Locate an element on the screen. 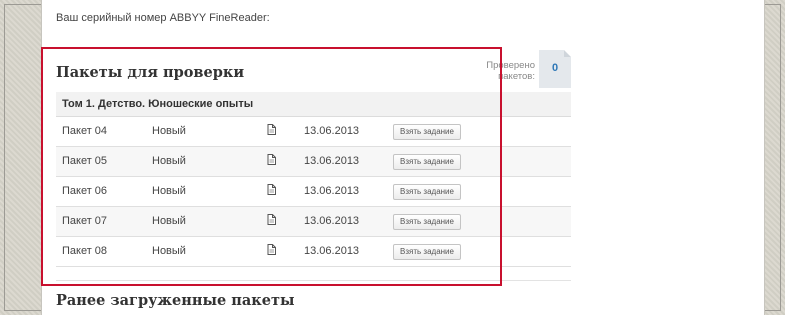 This screenshot has width=785, height=315. checked-counter-value: 0 is located at coordinates (555, 68).